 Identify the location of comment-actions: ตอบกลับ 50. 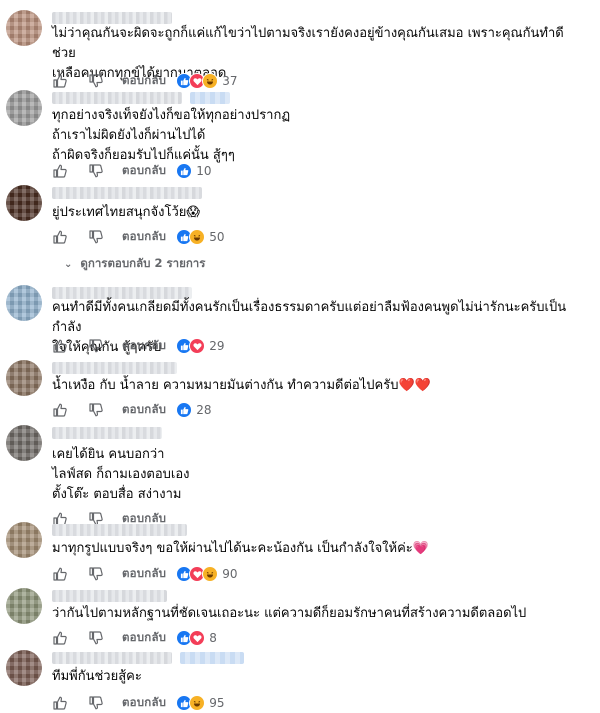
(138, 237).